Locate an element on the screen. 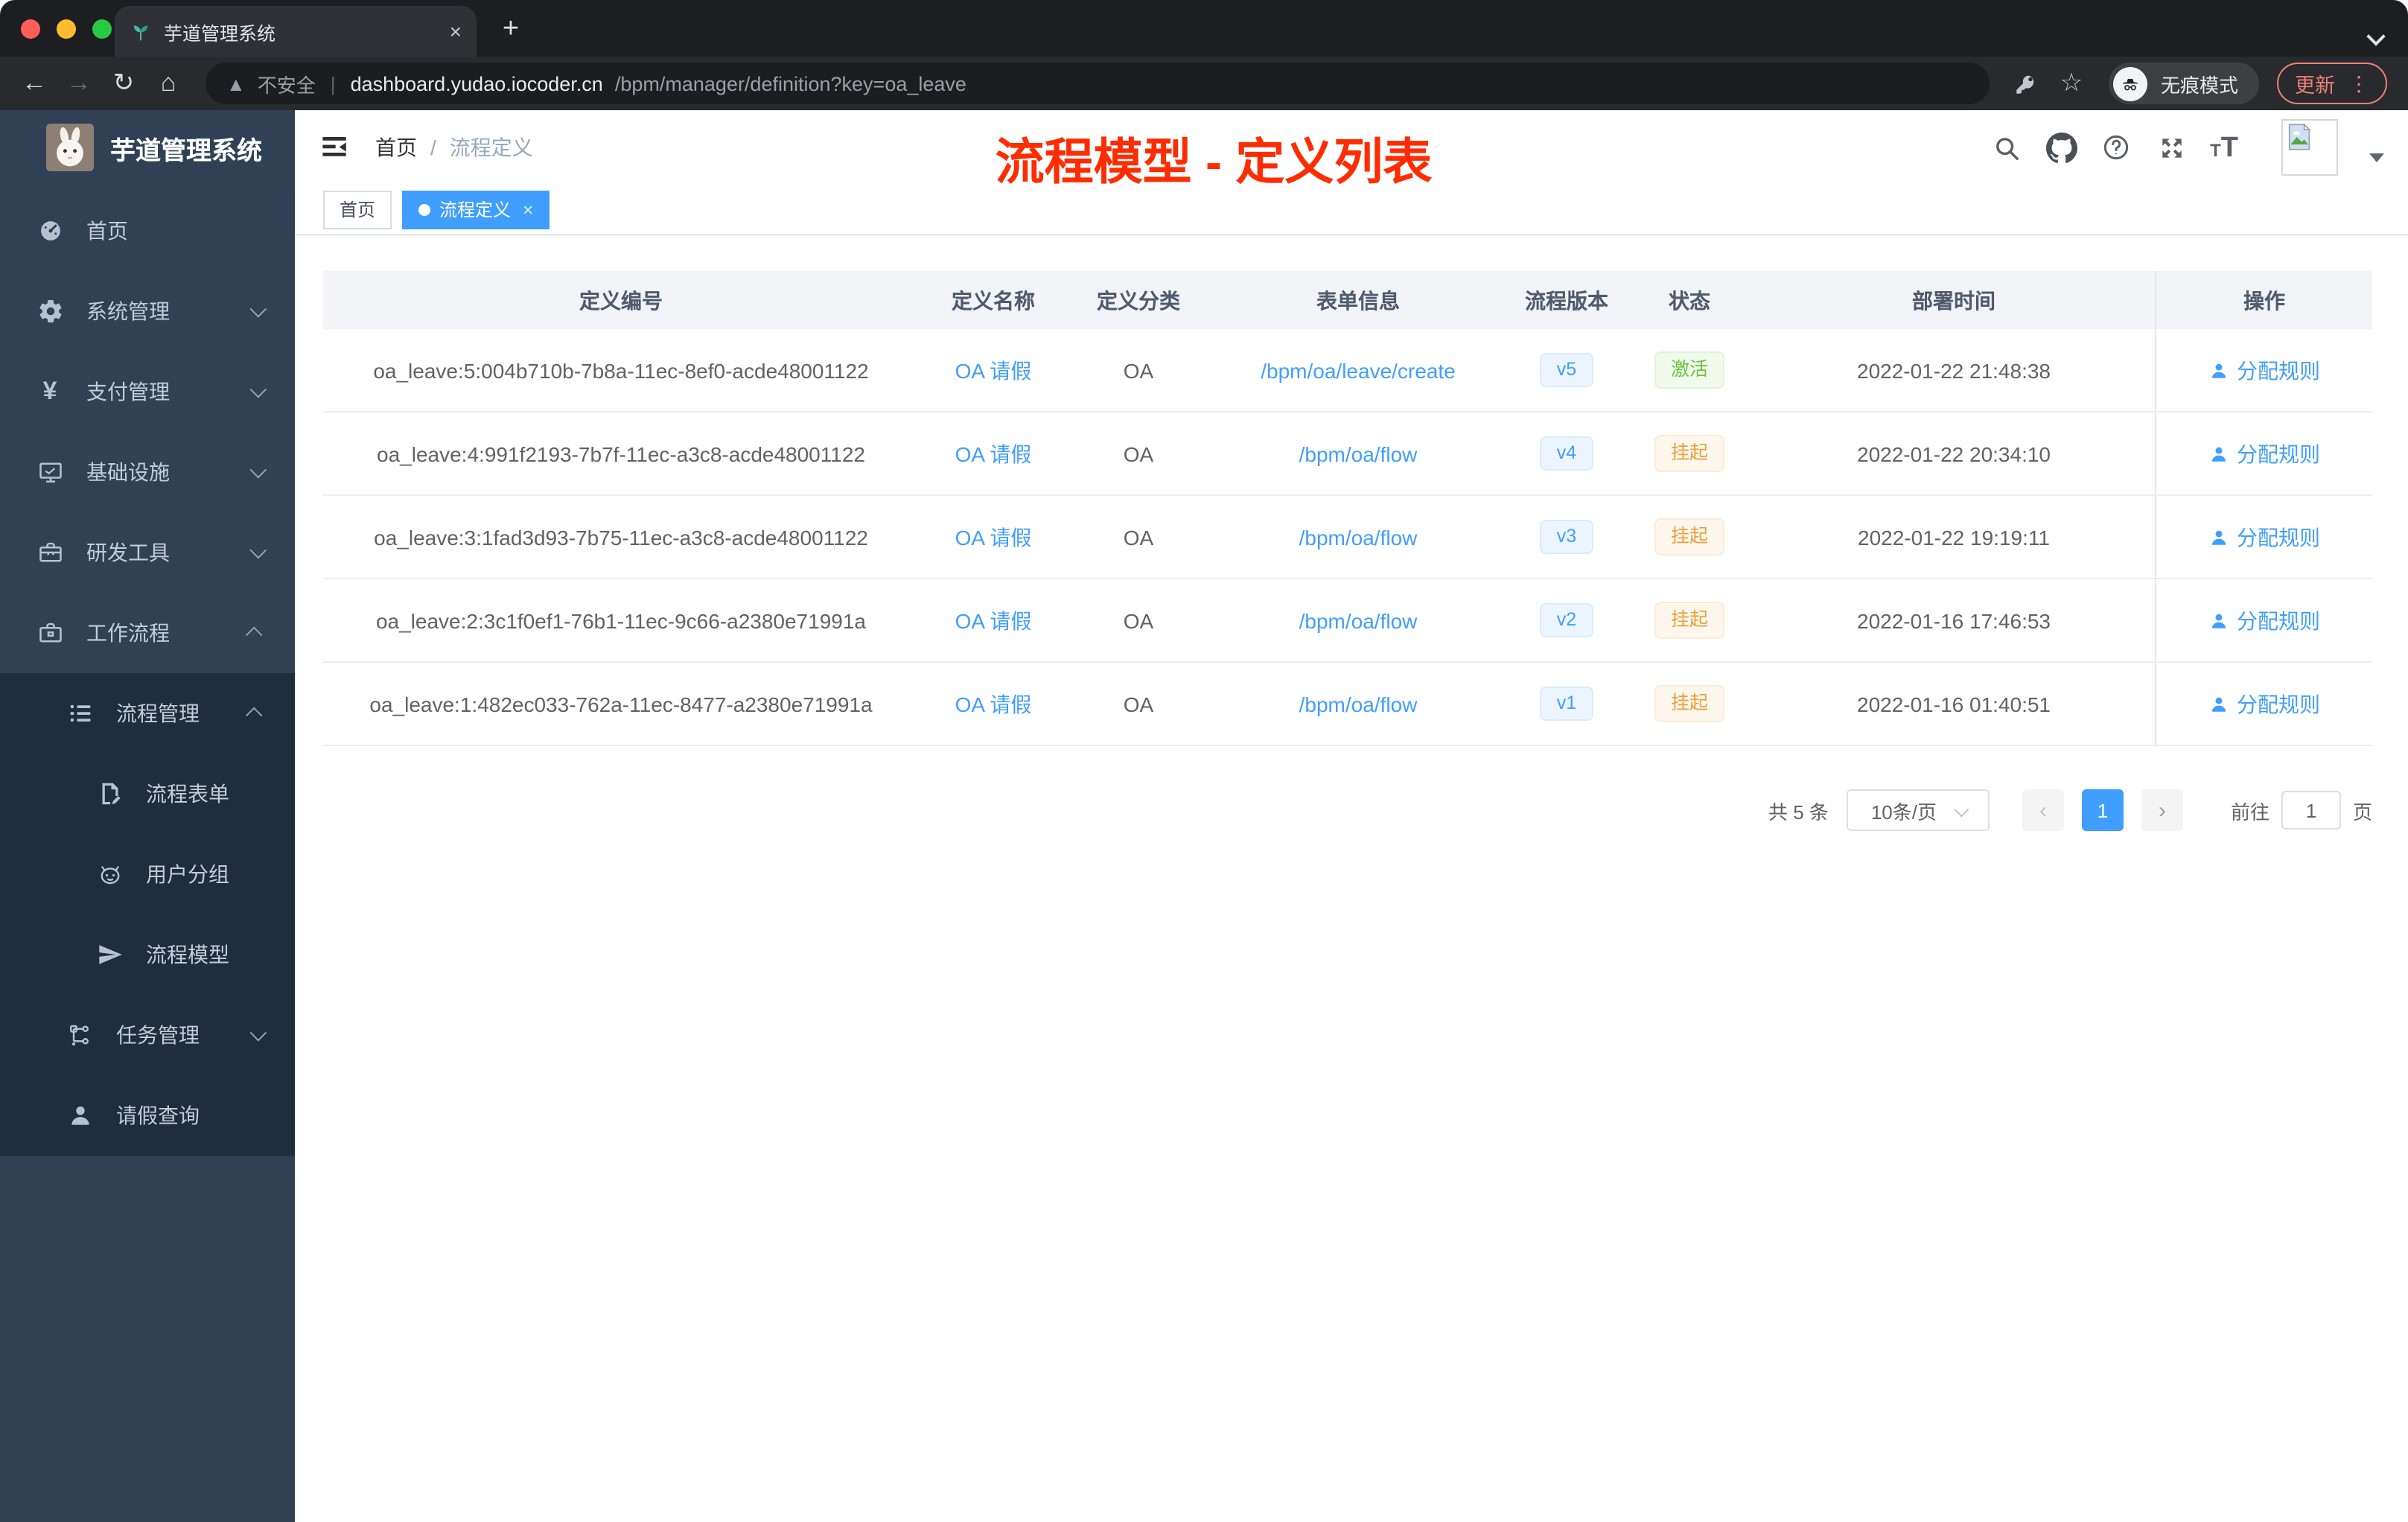  cell-status: 激活 is located at coordinates (1689, 370).